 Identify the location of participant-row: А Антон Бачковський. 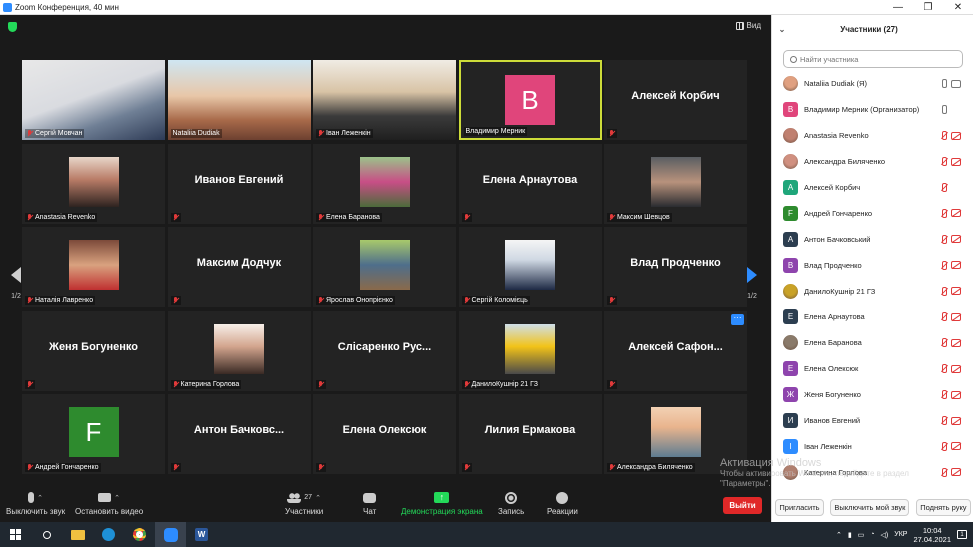
(872, 239).